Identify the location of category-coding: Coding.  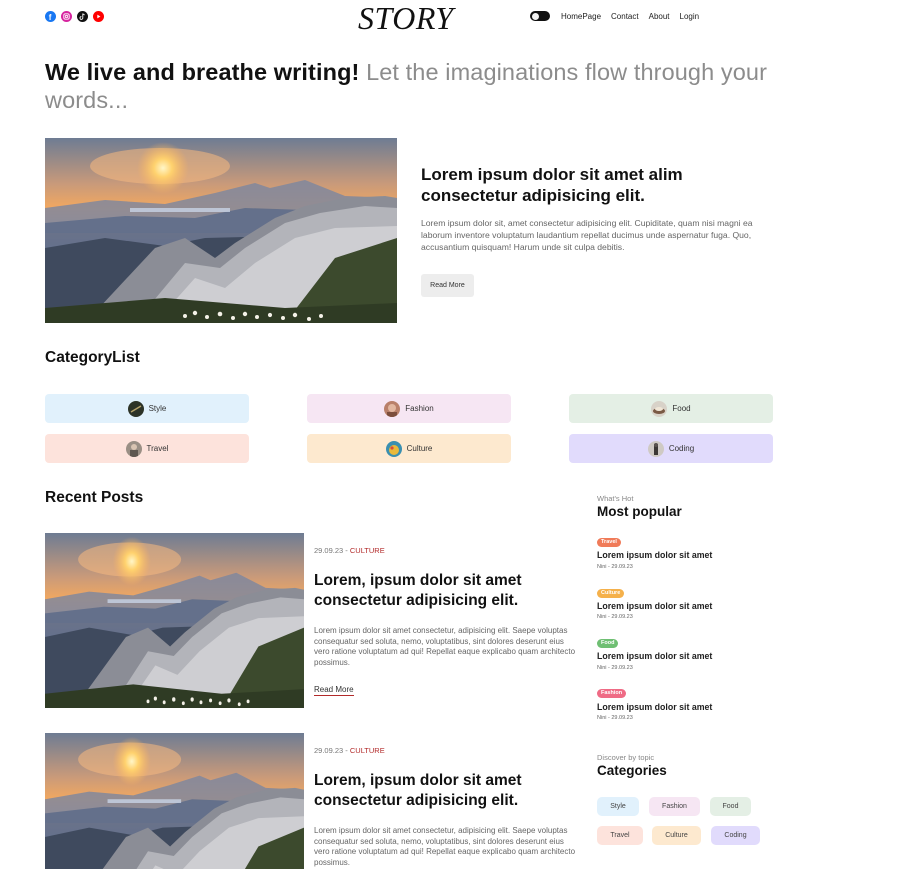
(671, 448).